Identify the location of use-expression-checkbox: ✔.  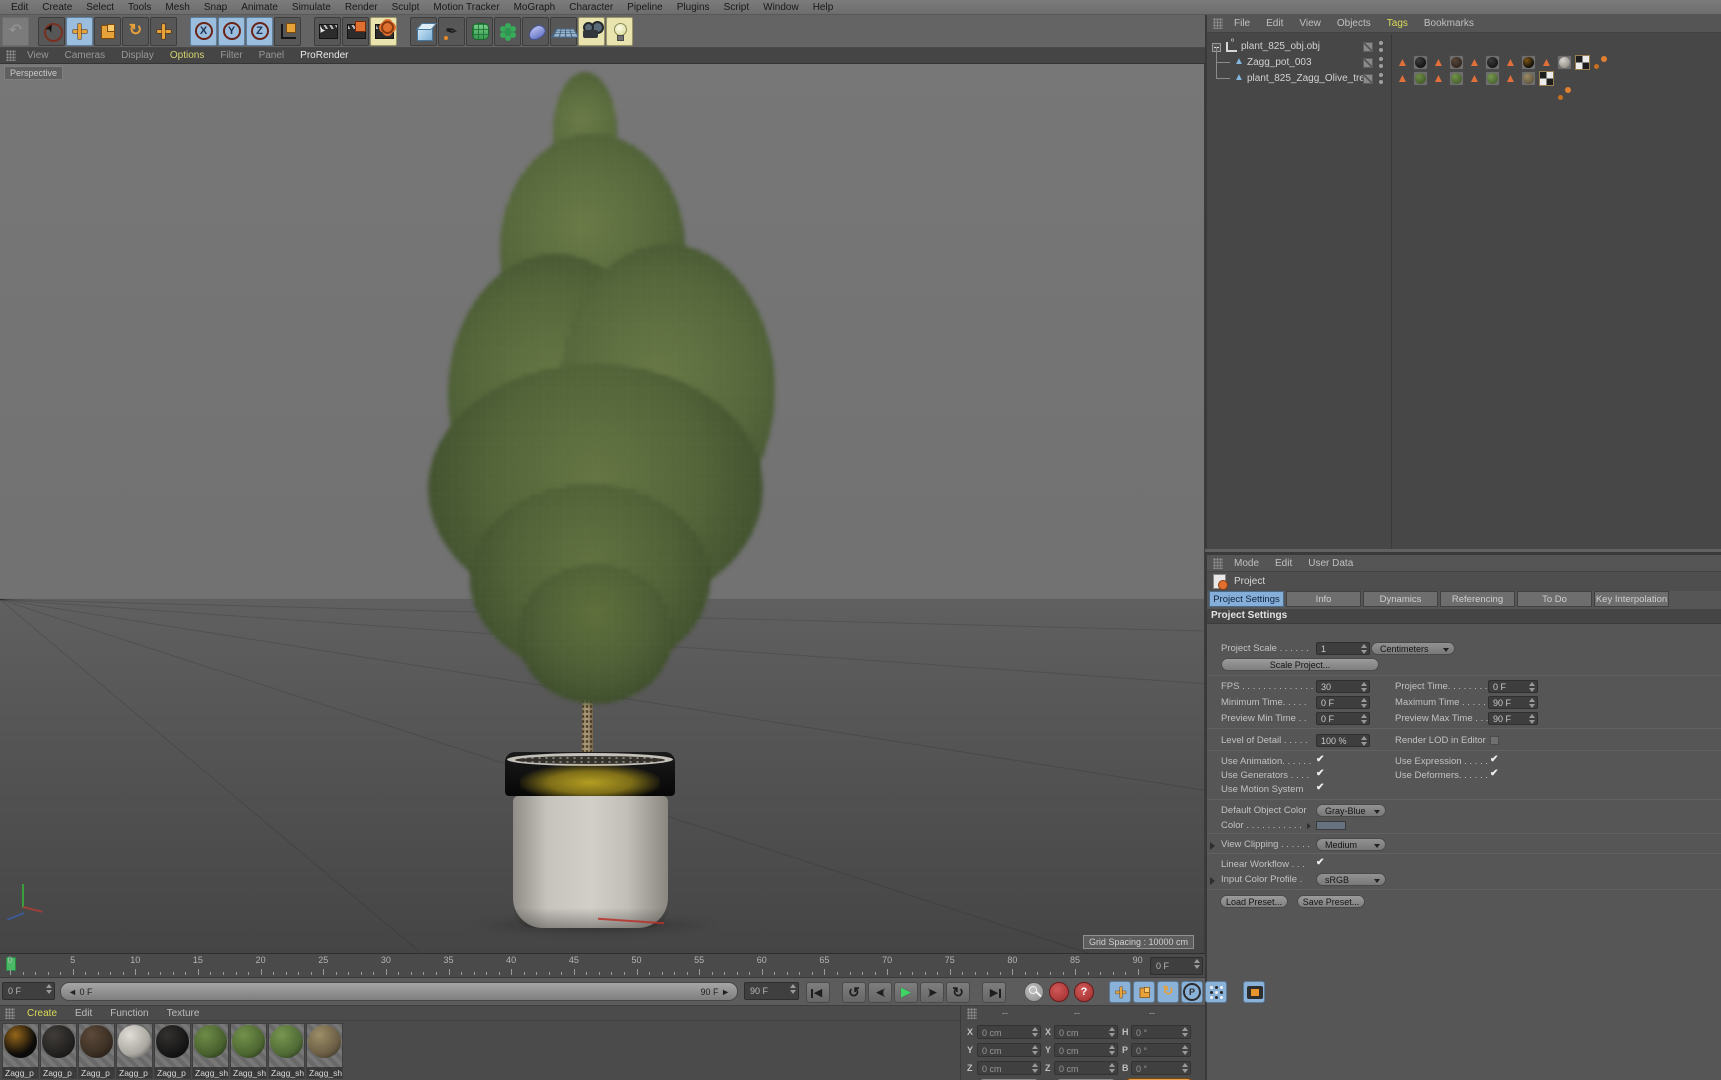
(1494, 759).